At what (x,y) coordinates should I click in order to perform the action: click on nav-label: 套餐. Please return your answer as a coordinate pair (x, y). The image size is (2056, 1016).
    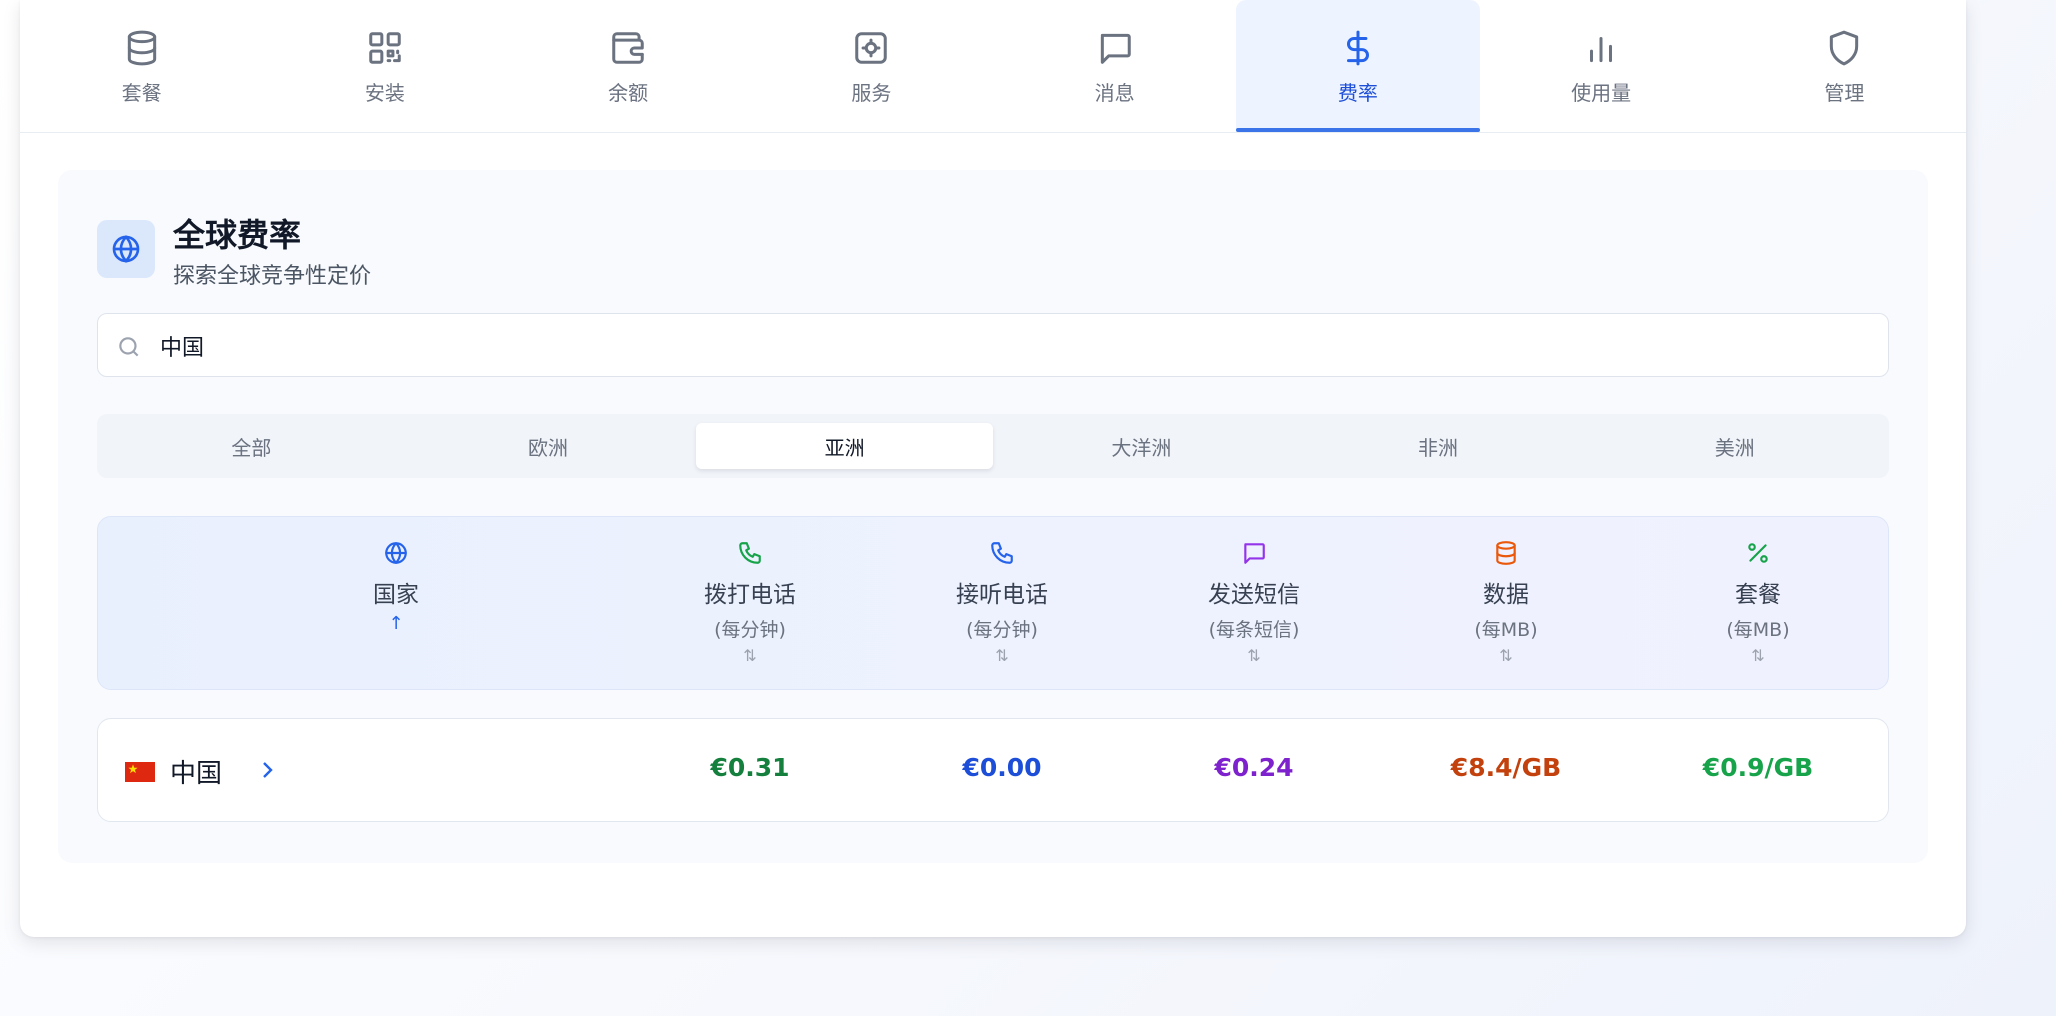
    Looking at the image, I should click on (141, 93).